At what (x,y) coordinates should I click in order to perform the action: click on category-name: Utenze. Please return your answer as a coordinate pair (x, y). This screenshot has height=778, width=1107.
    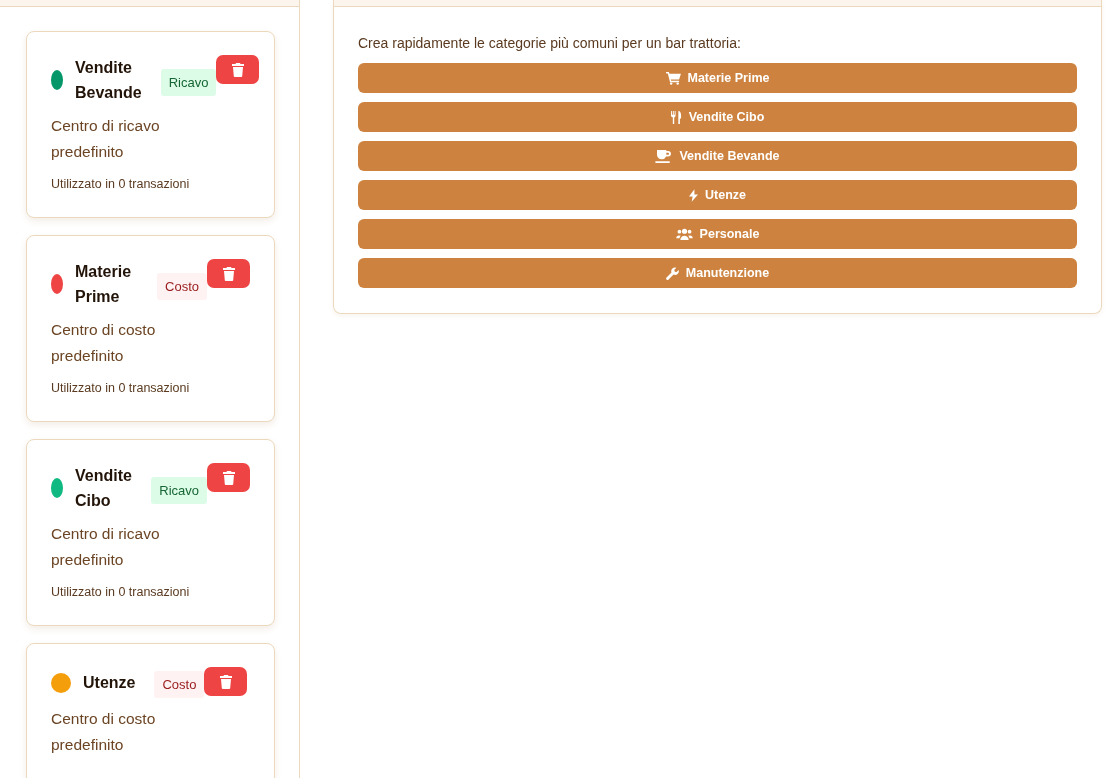
    Looking at the image, I should click on (109, 683).